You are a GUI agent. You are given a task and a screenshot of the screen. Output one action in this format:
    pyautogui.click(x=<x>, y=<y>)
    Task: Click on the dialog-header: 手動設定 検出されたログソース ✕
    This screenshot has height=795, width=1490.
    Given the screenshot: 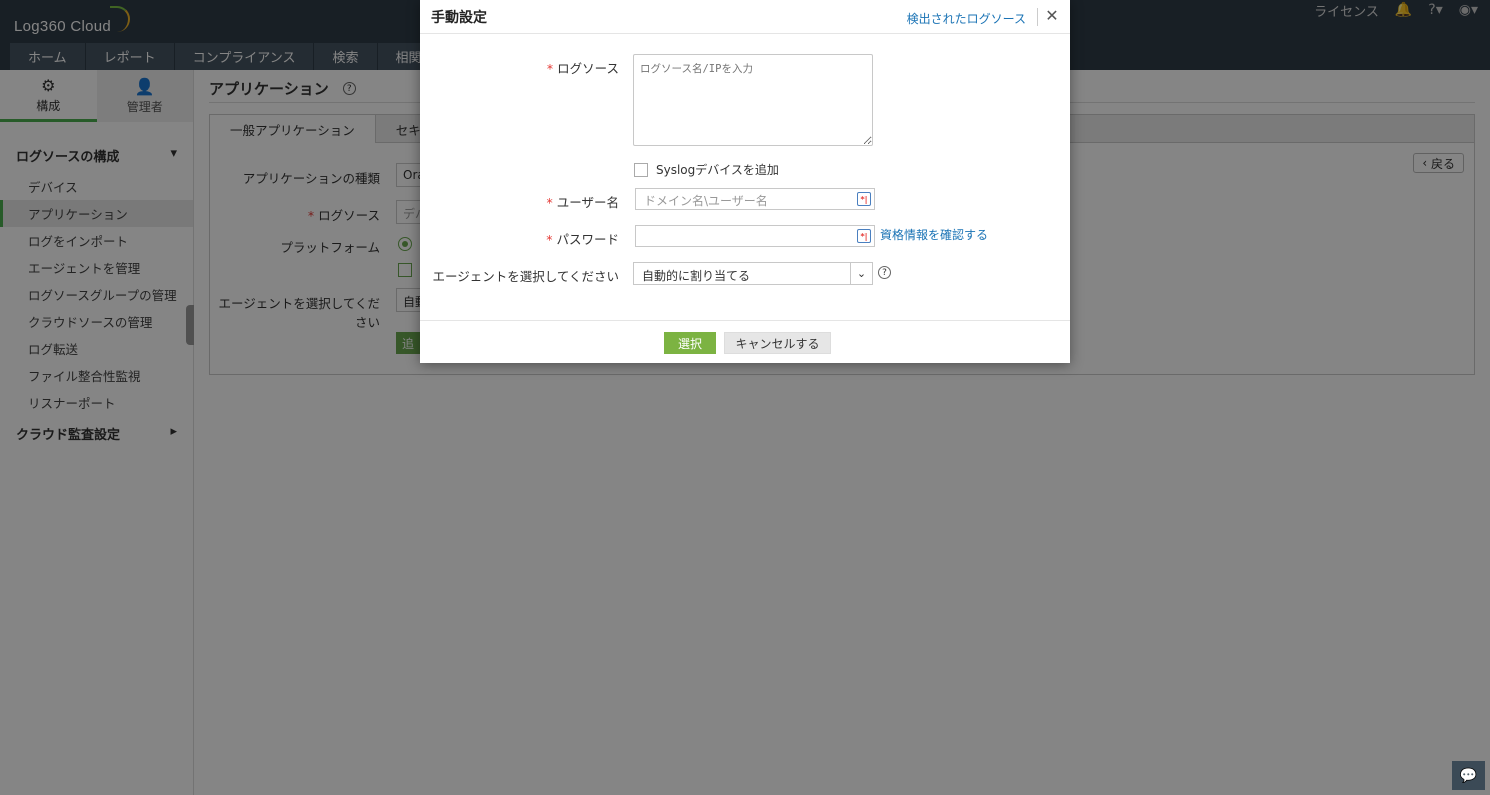 What is the action you would take?
    pyautogui.click(x=745, y=17)
    